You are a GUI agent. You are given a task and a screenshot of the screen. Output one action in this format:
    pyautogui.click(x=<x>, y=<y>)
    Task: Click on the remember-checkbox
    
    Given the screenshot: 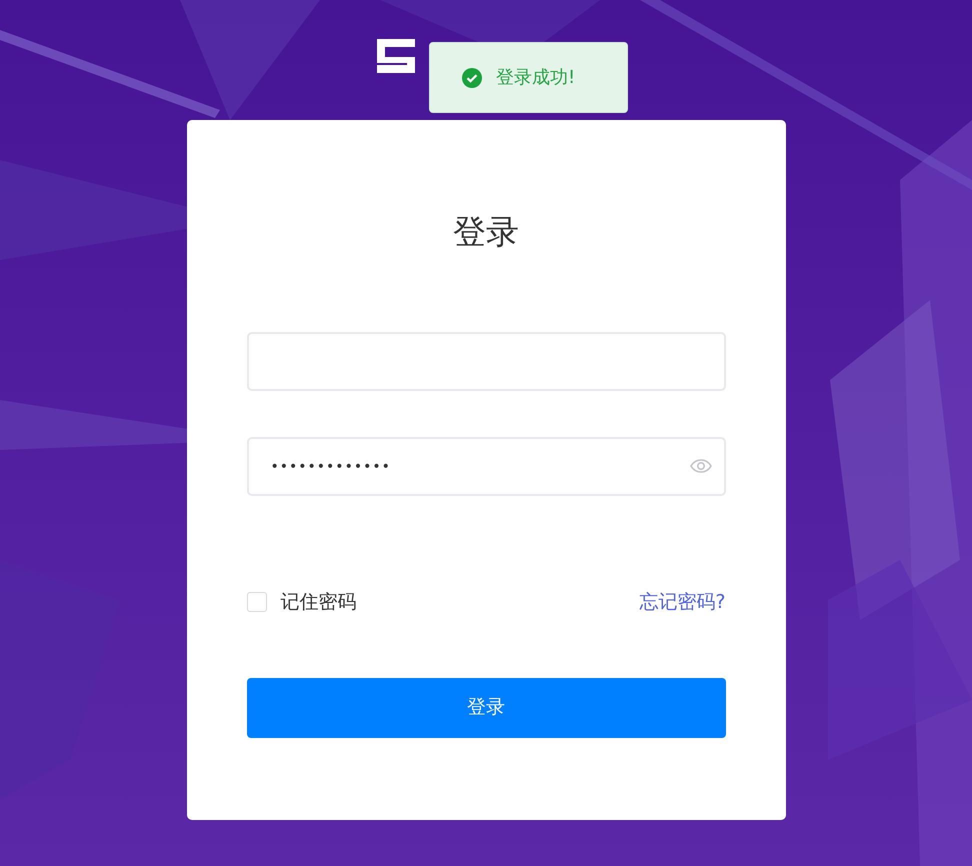 What is the action you would take?
    pyautogui.click(x=256, y=602)
    